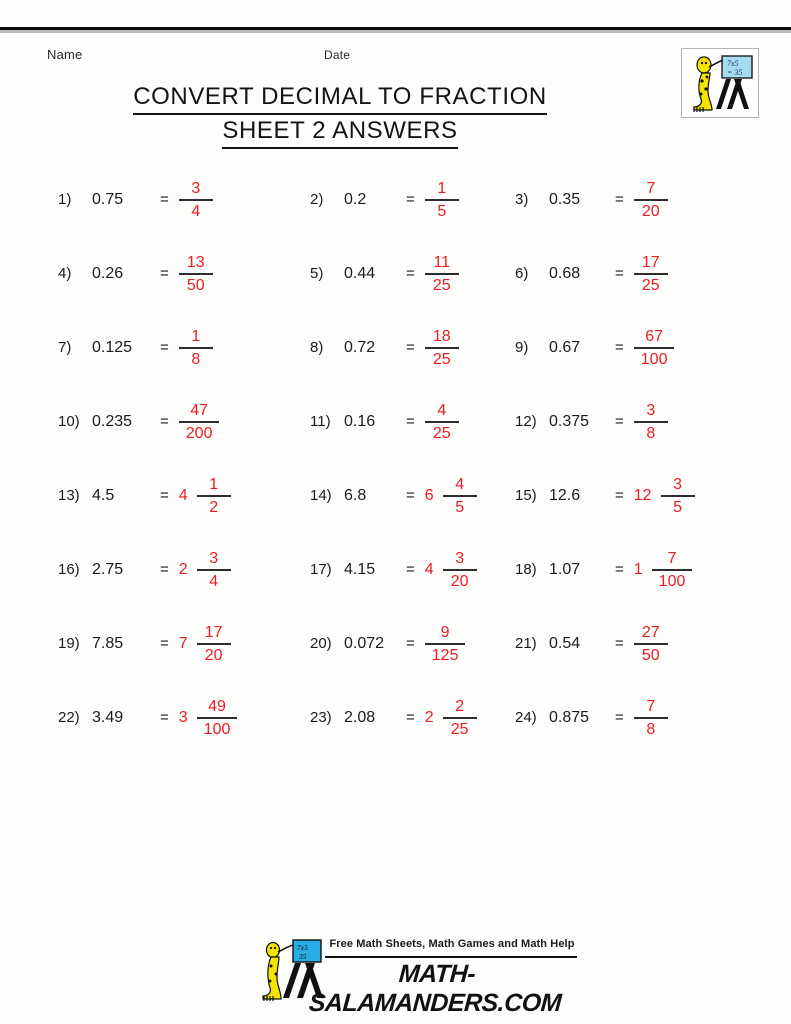 The image size is (791, 1024). What do you see at coordinates (441, 422) in the screenshot?
I see `answer-fraction: 4 25` at bounding box center [441, 422].